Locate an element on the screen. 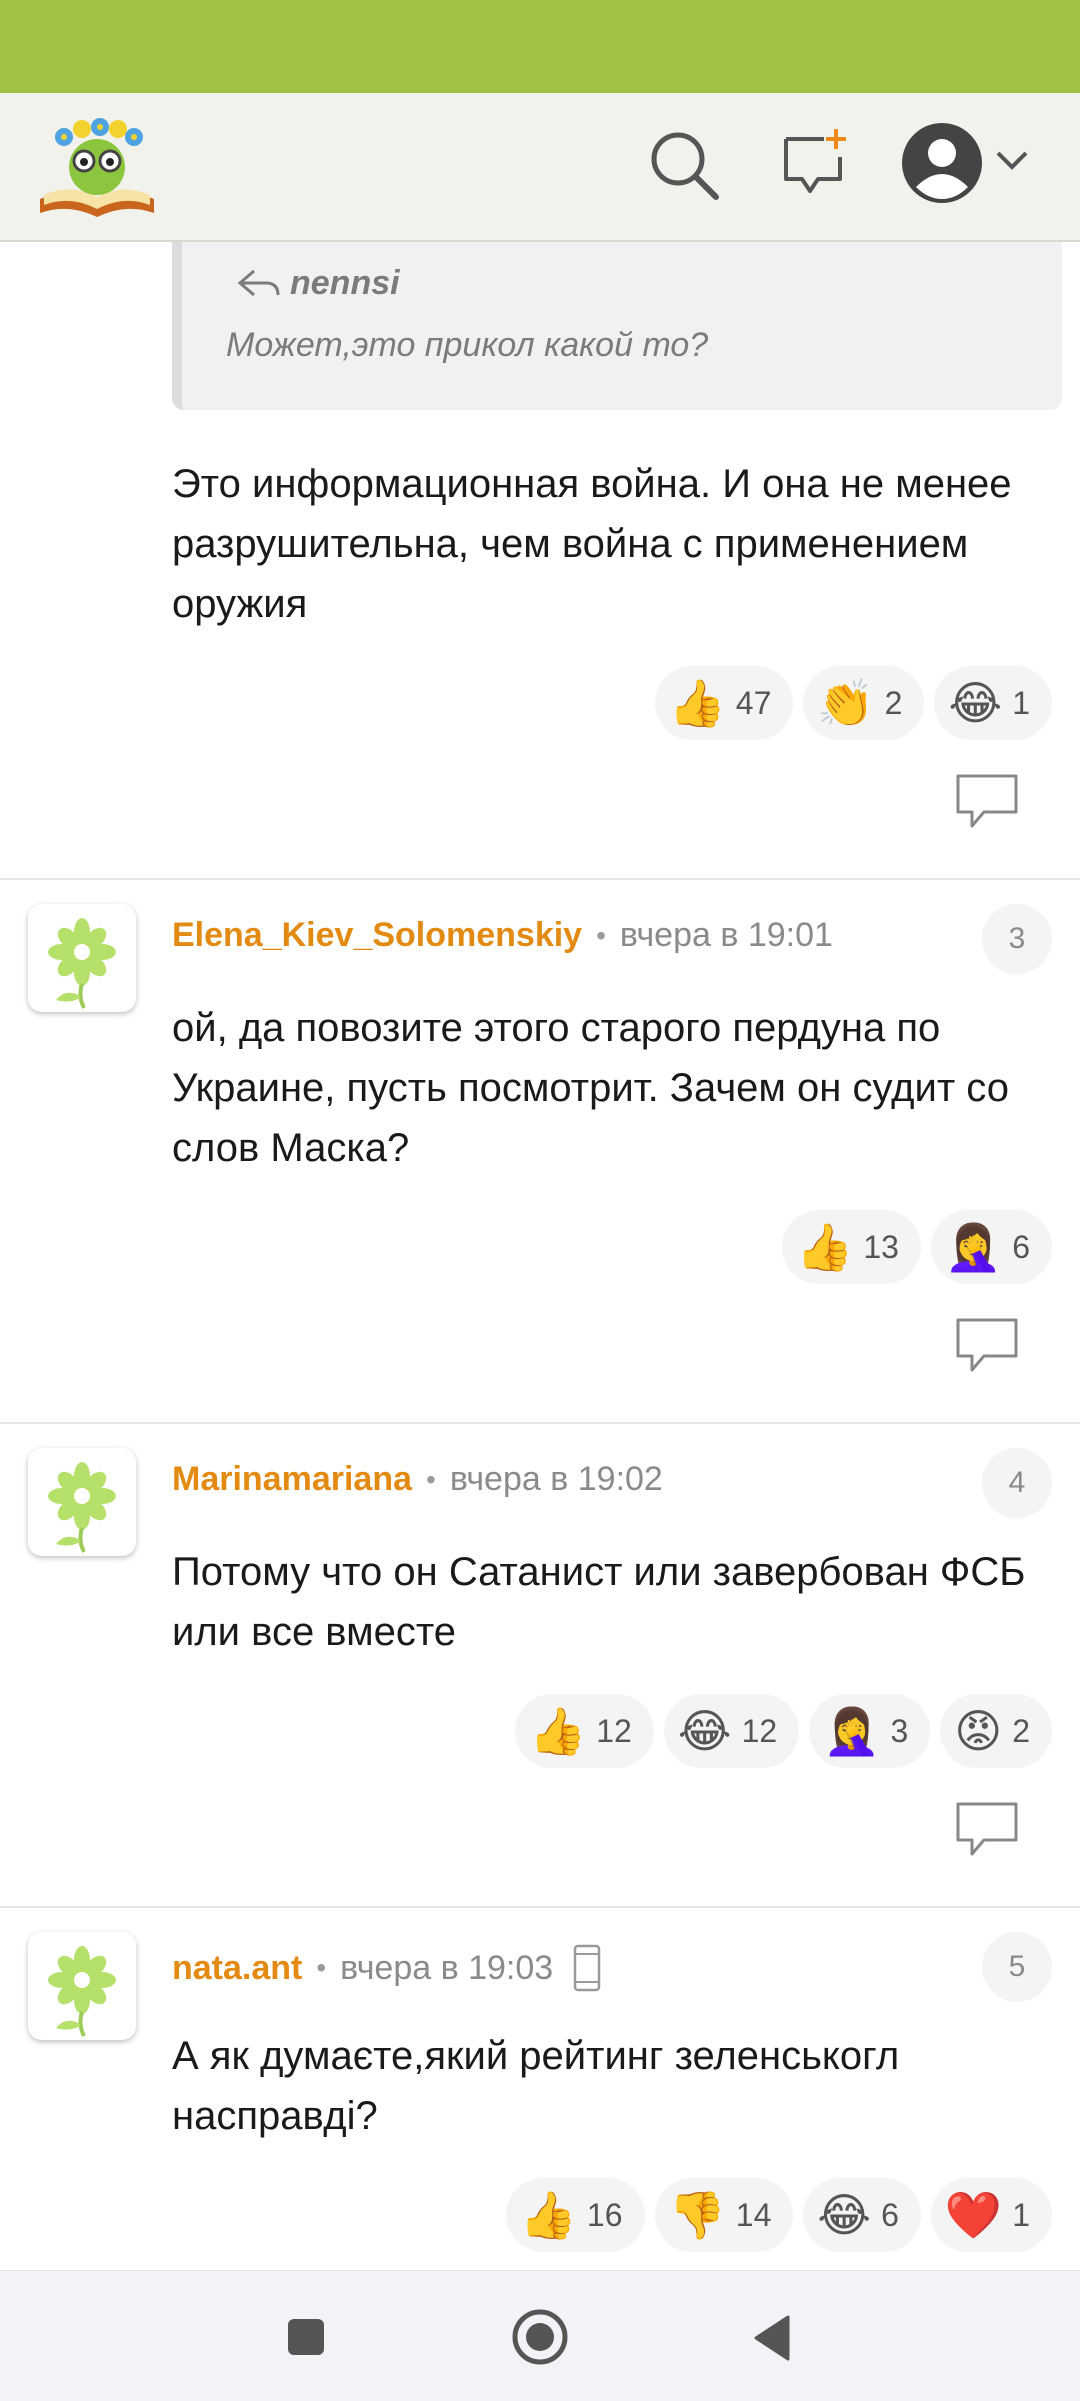  quoted-comment: nennsi Может,это прикол какой то? is located at coordinates (617, 326).